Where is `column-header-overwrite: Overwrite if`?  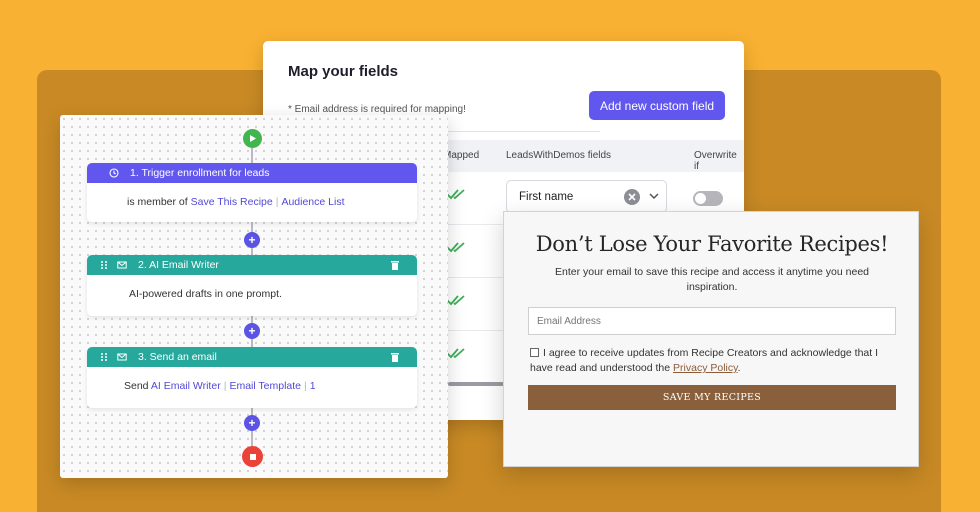 column-header-overwrite: Overwrite if is located at coordinates (715, 161).